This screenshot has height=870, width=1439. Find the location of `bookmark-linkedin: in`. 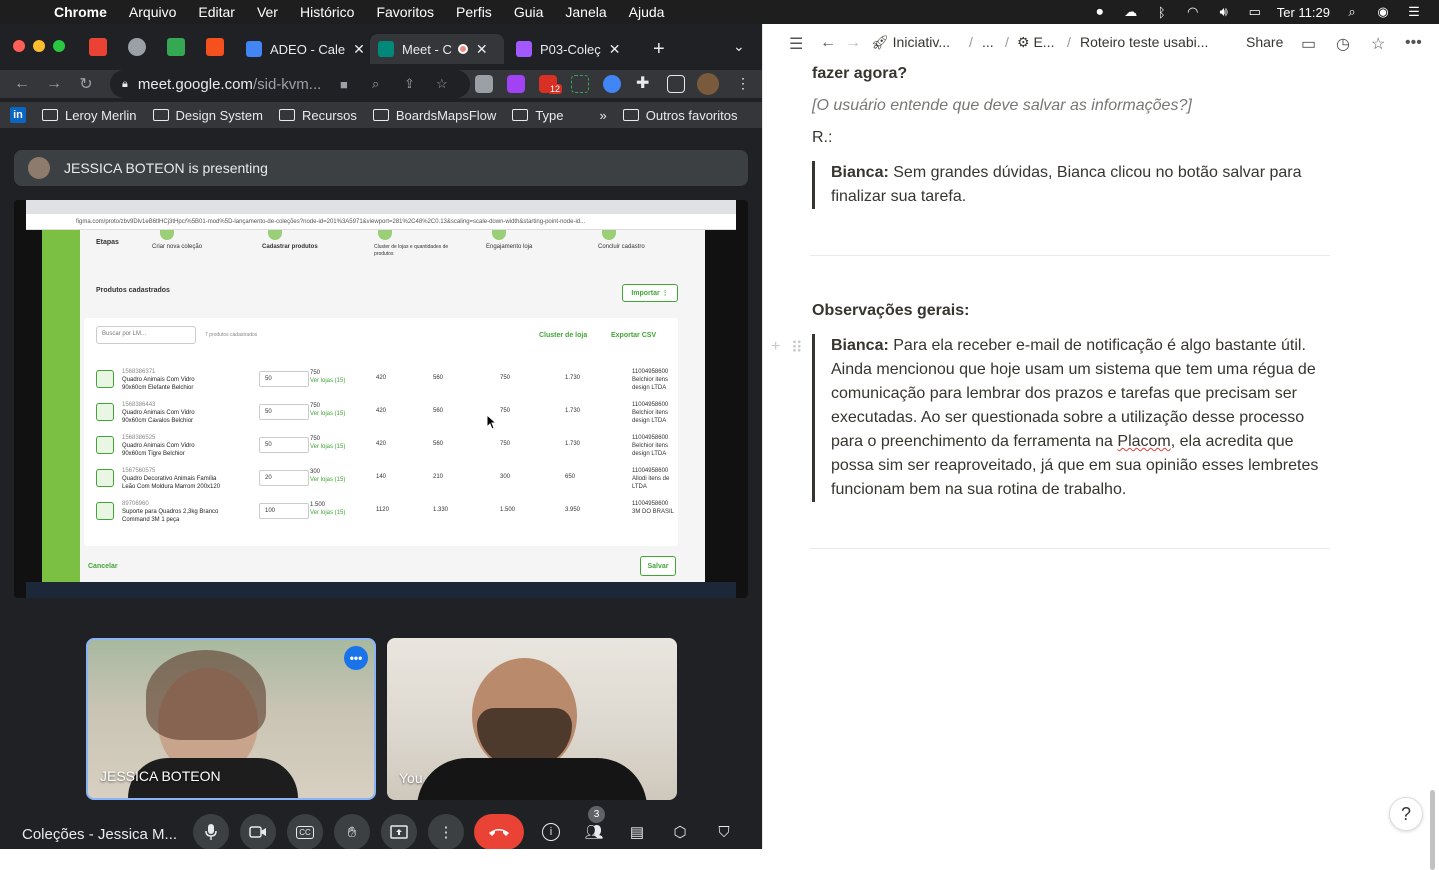

bookmark-linkedin: in is located at coordinates (13, 115).